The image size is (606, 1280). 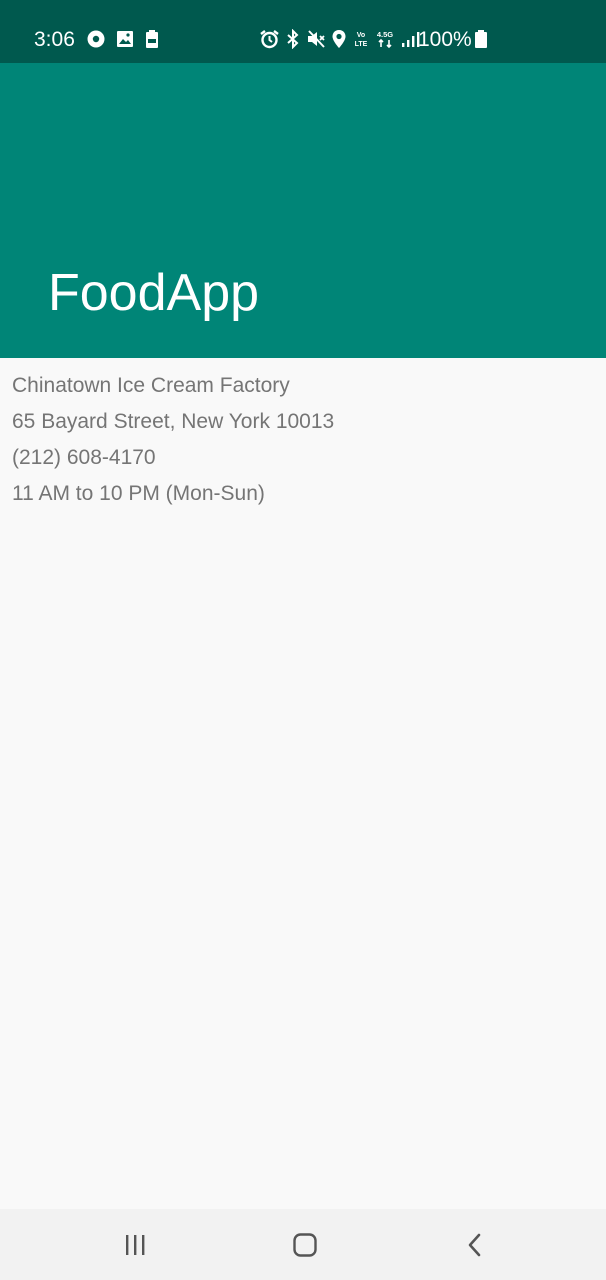 What do you see at coordinates (151, 385) in the screenshot?
I see `restaurant-name: Chinatown Ice Cream Factory` at bounding box center [151, 385].